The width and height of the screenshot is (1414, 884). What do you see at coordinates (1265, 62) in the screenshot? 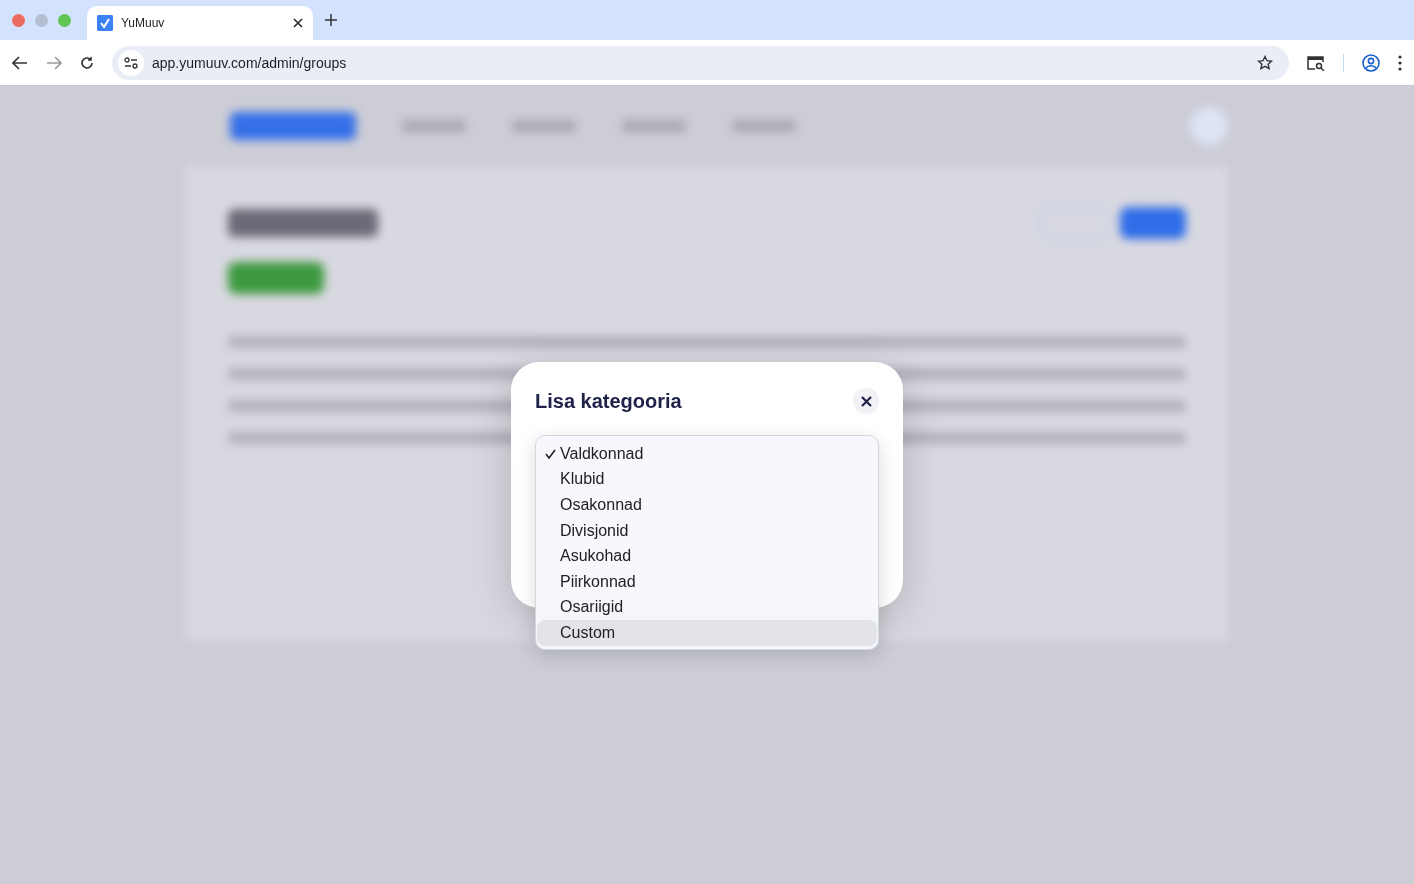
I see `star-icon` at bounding box center [1265, 62].